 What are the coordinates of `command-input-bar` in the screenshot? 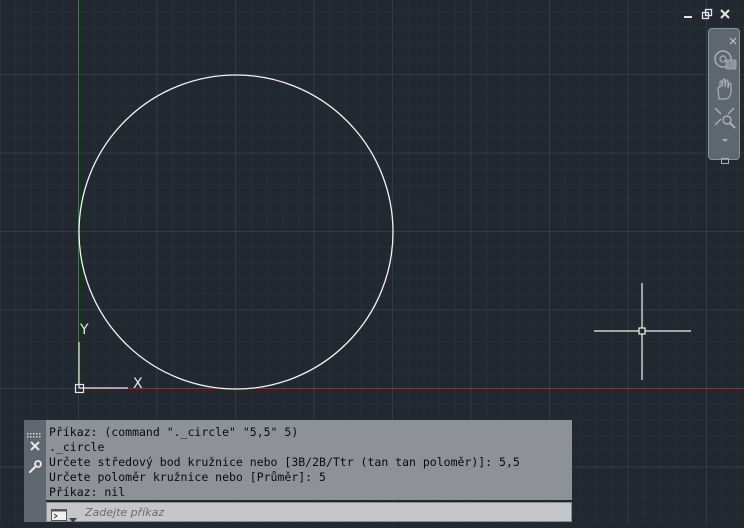 It's located at (309, 512).